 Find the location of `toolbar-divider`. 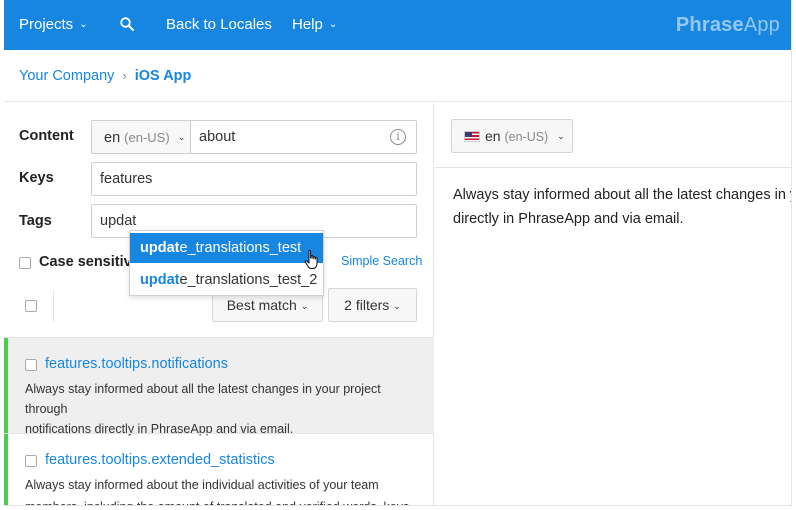

toolbar-divider is located at coordinates (53, 306).